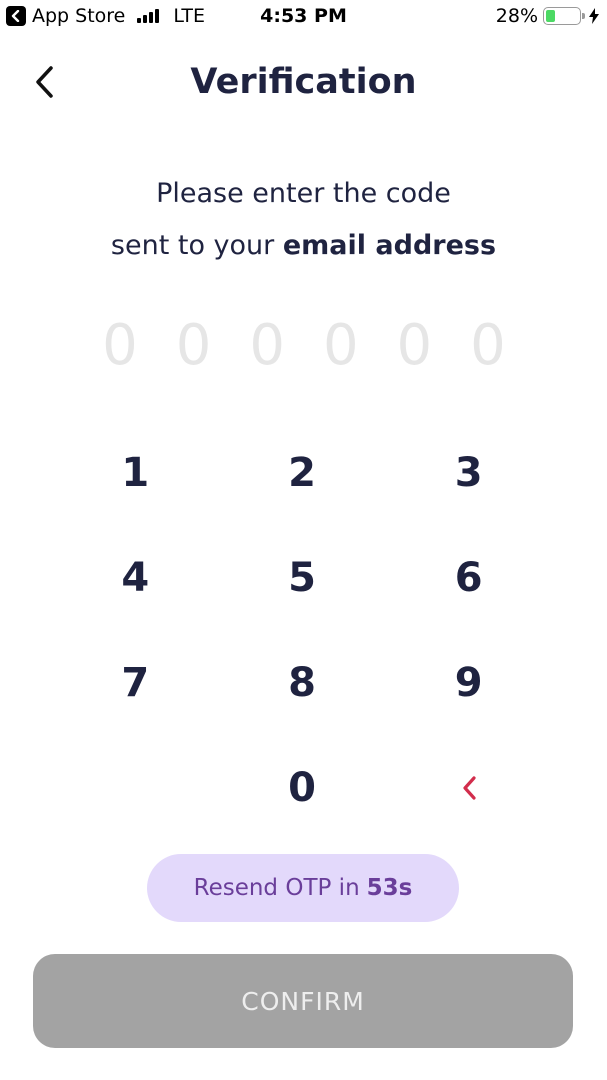 The width and height of the screenshot is (607, 1080). I want to click on instruction-line-2-prefix: sent to your, so click(192, 245).